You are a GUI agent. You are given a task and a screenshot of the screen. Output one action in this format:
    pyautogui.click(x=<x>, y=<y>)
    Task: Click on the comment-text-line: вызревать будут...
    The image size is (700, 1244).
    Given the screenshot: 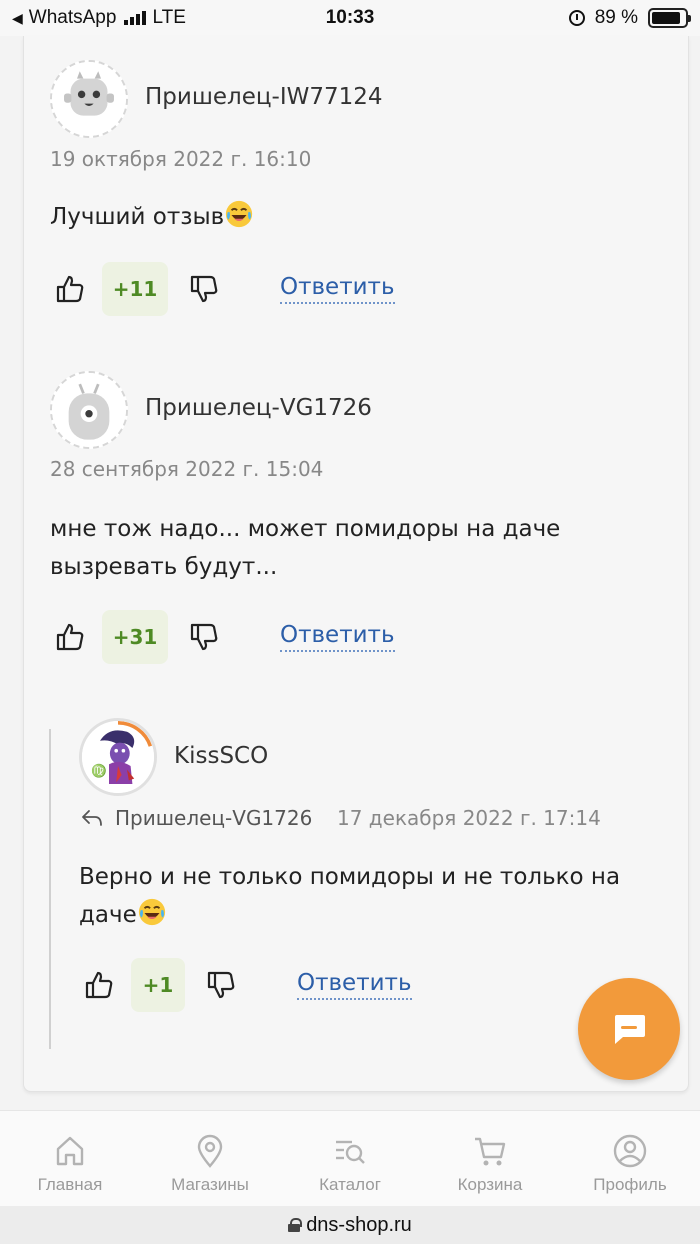 What is the action you would take?
    pyautogui.click(x=164, y=567)
    